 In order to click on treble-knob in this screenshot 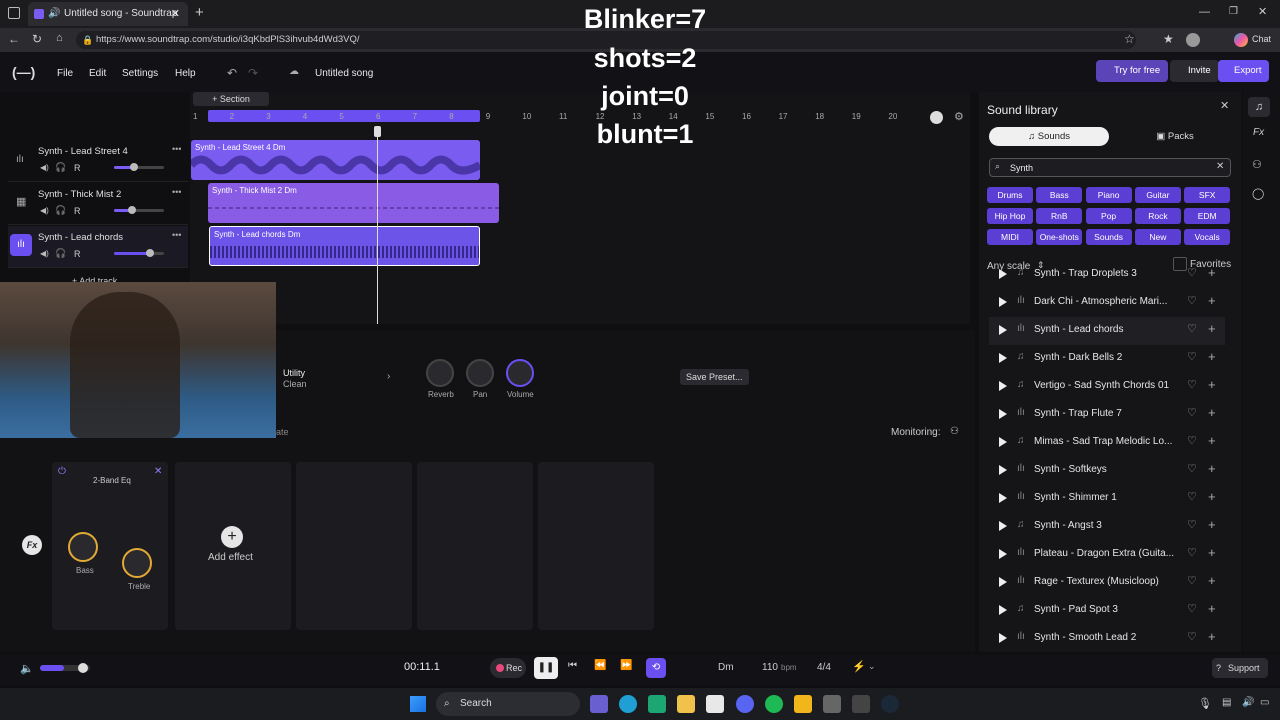, I will do `click(137, 563)`.